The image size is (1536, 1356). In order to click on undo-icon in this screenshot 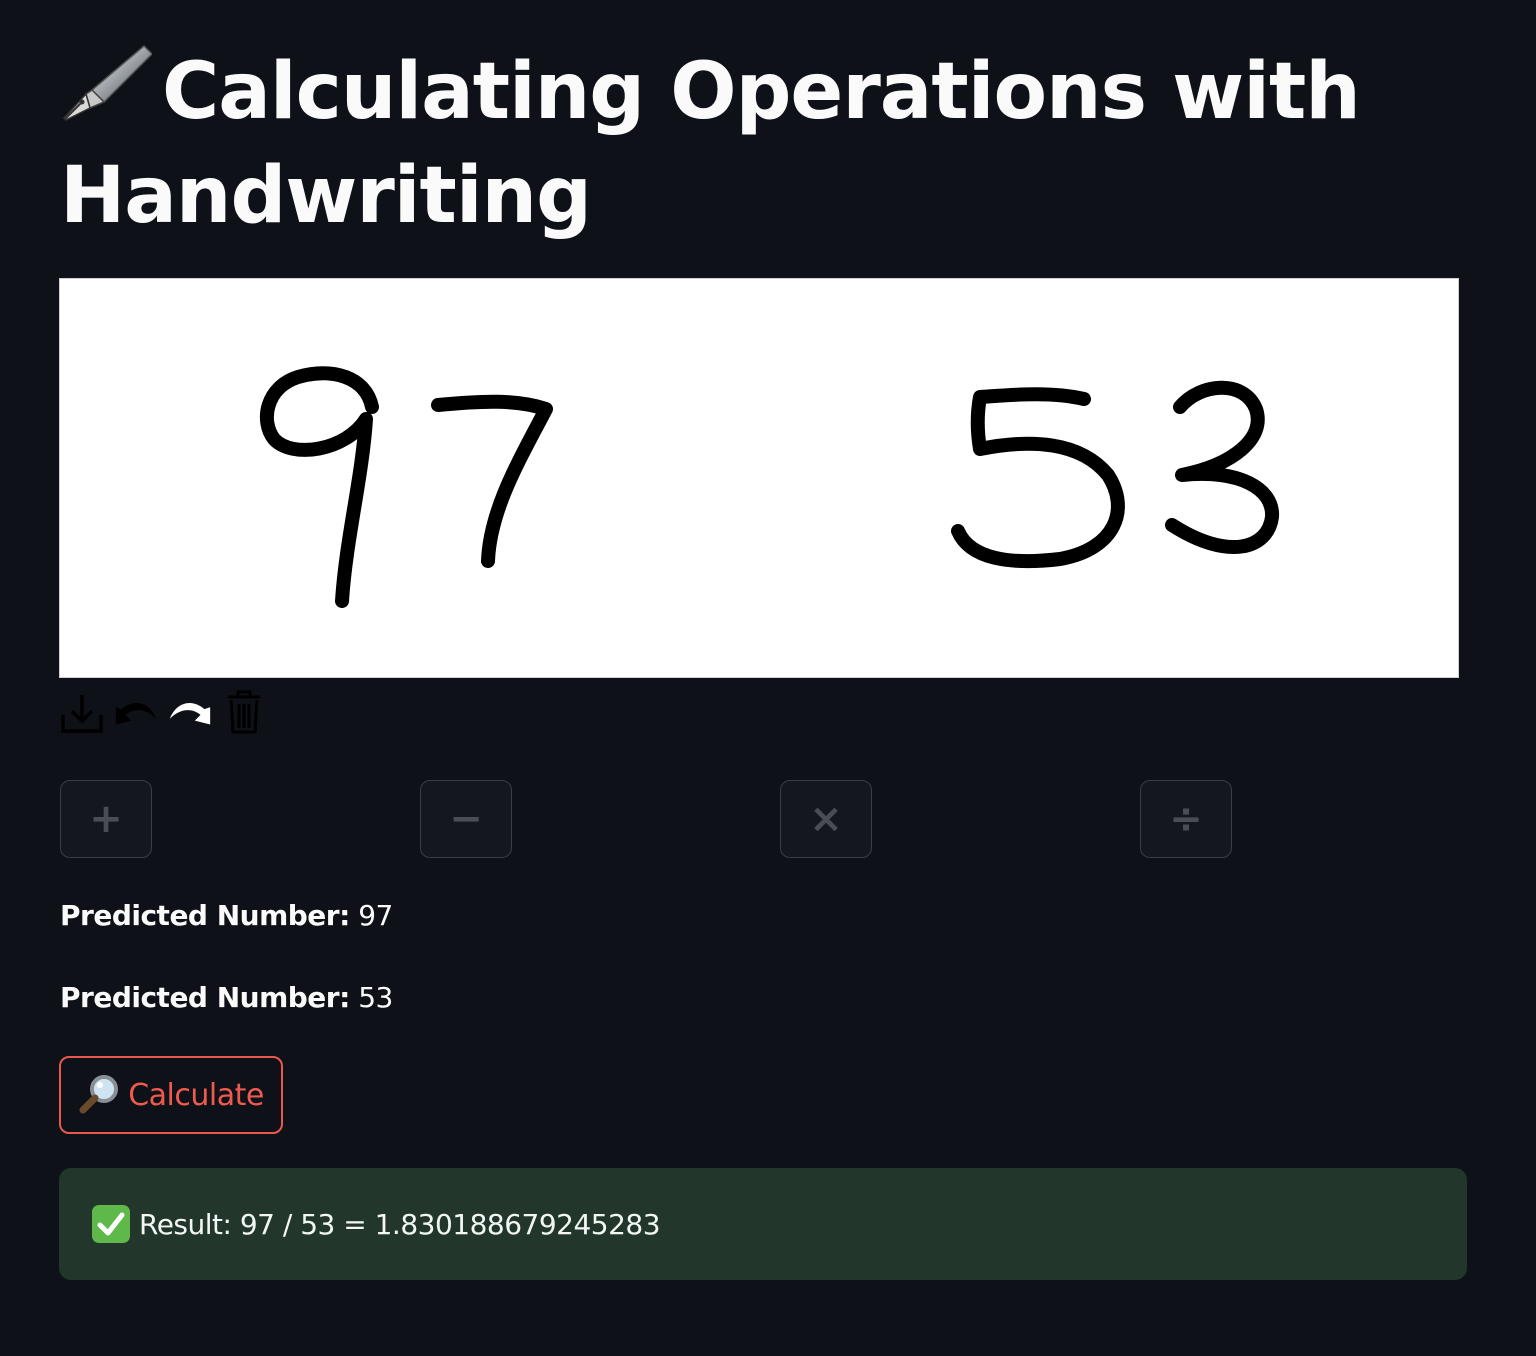, I will do `click(136, 712)`.